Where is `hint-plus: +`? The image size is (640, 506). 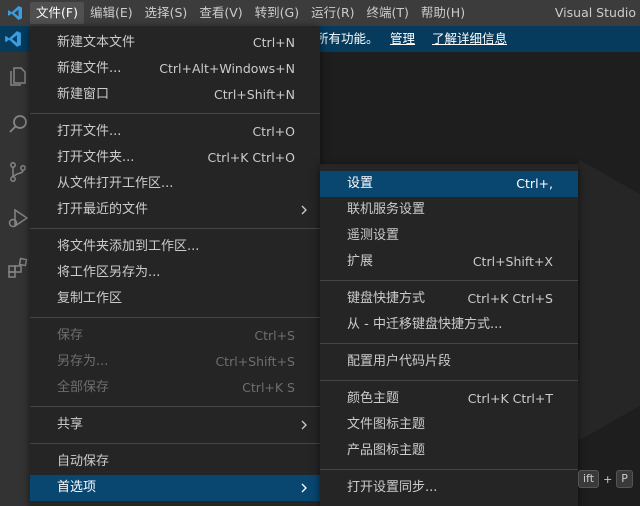
hint-plus: + is located at coordinates (608, 479).